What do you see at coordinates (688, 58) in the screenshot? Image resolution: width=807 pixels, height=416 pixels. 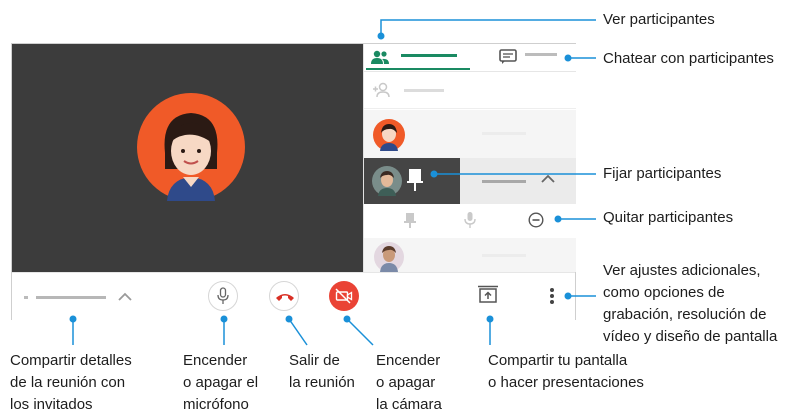 I see `label-chatear: Chatear con participantes` at bounding box center [688, 58].